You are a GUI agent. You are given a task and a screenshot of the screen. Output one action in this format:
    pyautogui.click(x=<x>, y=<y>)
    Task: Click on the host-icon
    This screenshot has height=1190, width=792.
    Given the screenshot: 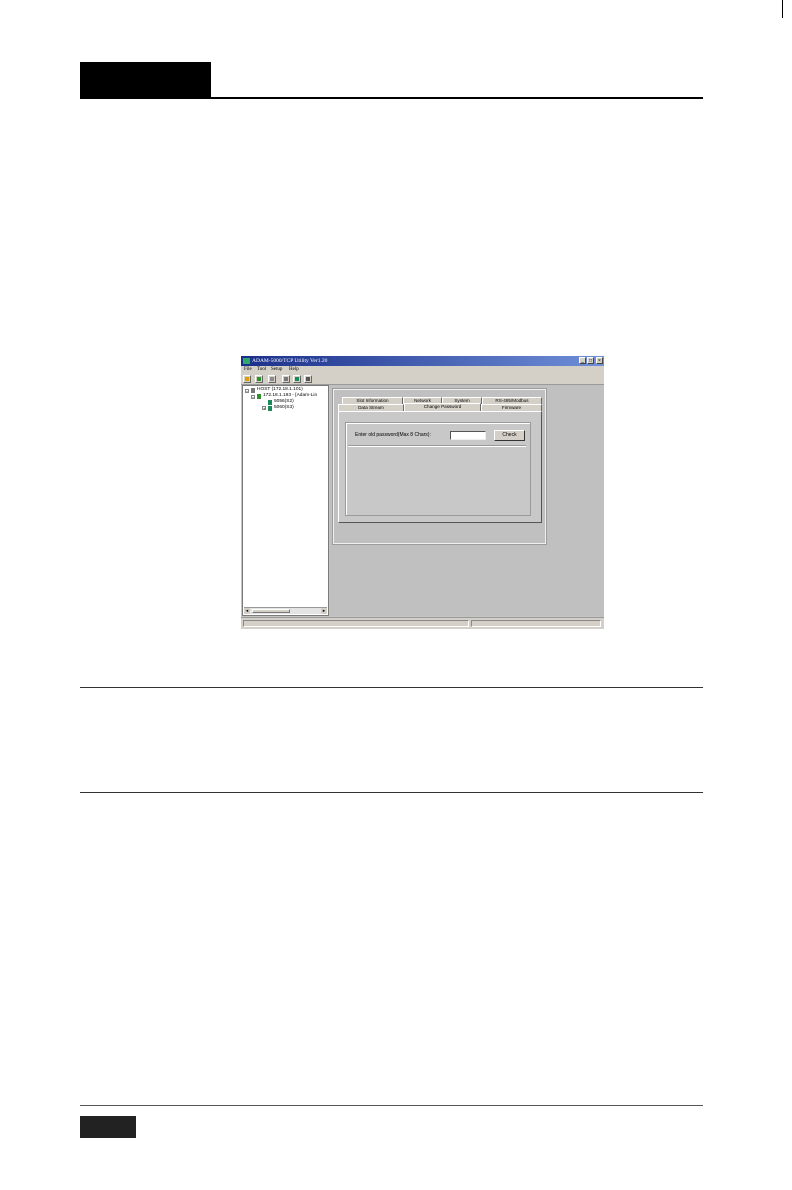 What is the action you would take?
    pyautogui.click(x=253, y=390)
    